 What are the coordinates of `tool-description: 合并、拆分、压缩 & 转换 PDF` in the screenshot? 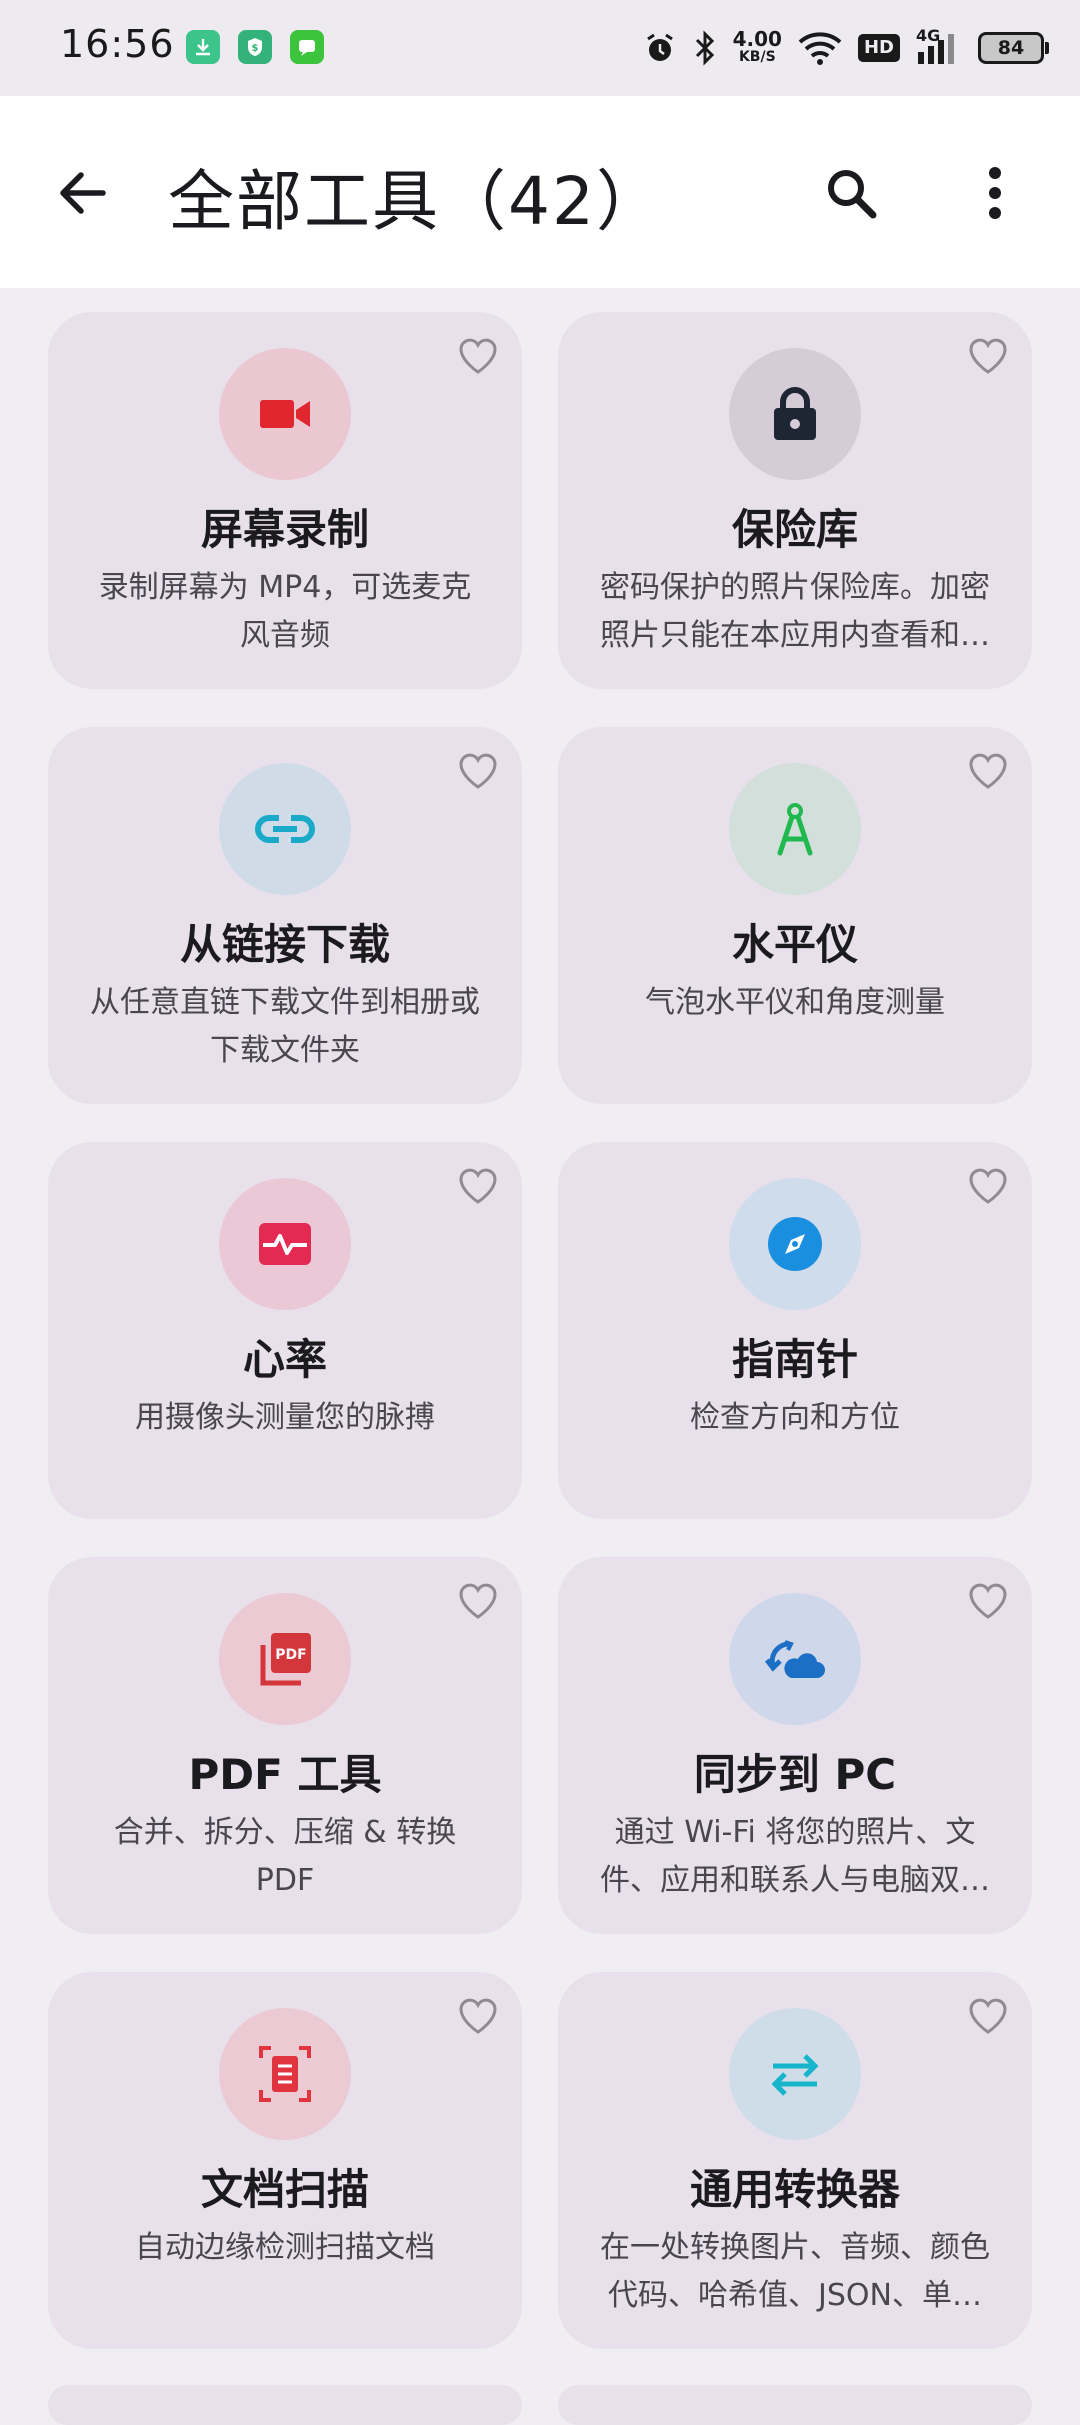 It's located at (285, 1856).